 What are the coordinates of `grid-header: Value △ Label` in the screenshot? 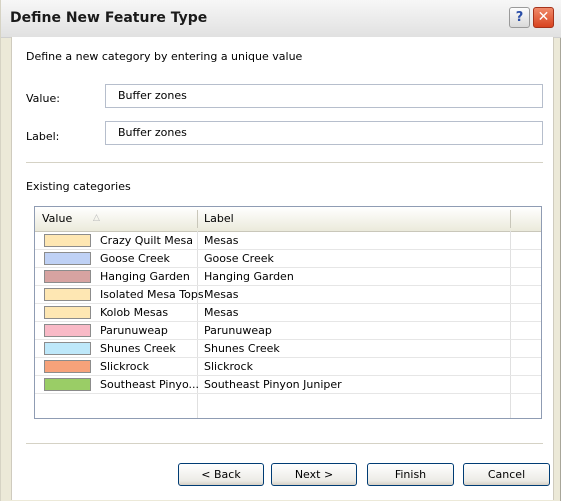 It's located at (288, 219).